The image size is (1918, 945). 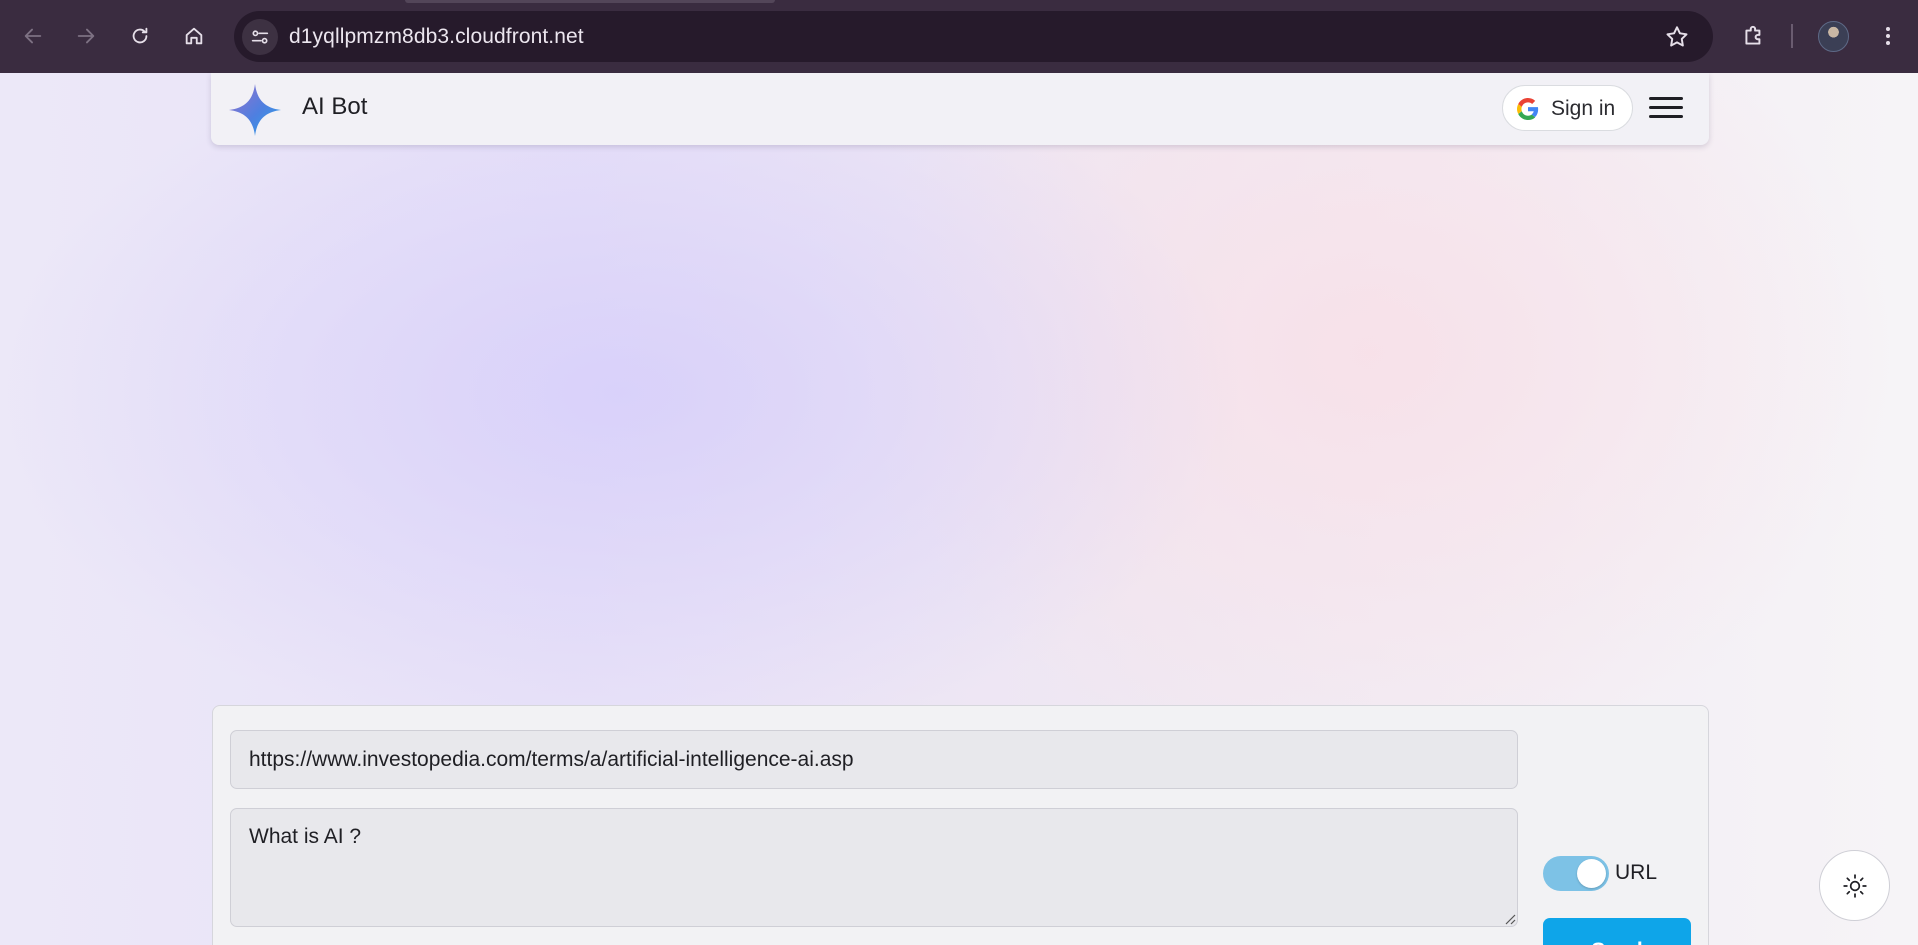 I want to click on google-sign-in-button: Sign in, so click(x=1567, y=108).